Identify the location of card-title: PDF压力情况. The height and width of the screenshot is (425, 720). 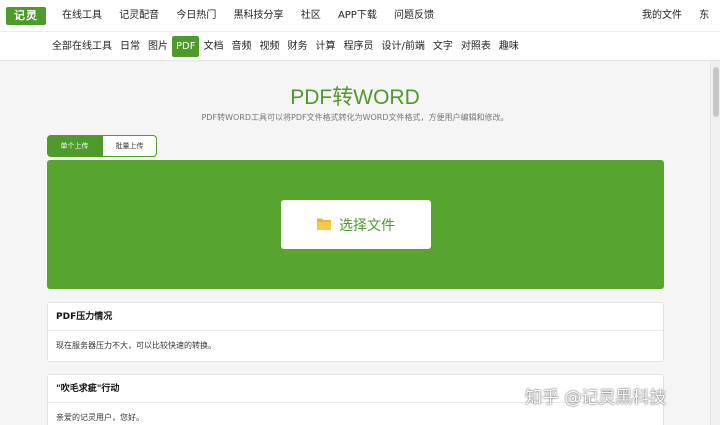
(355, 317).